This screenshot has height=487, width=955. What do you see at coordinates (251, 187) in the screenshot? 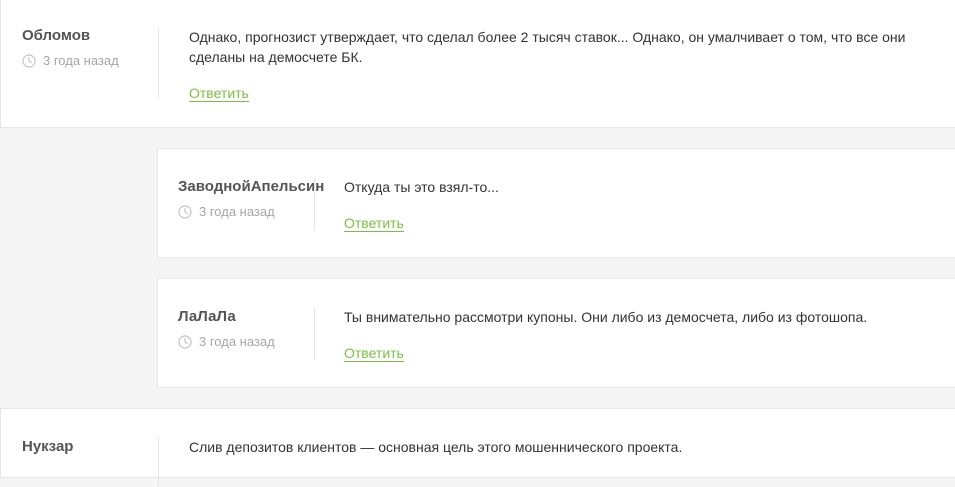
I see `comment-author: ЗаводнойАпельсин` at bounding box center [251, 187].